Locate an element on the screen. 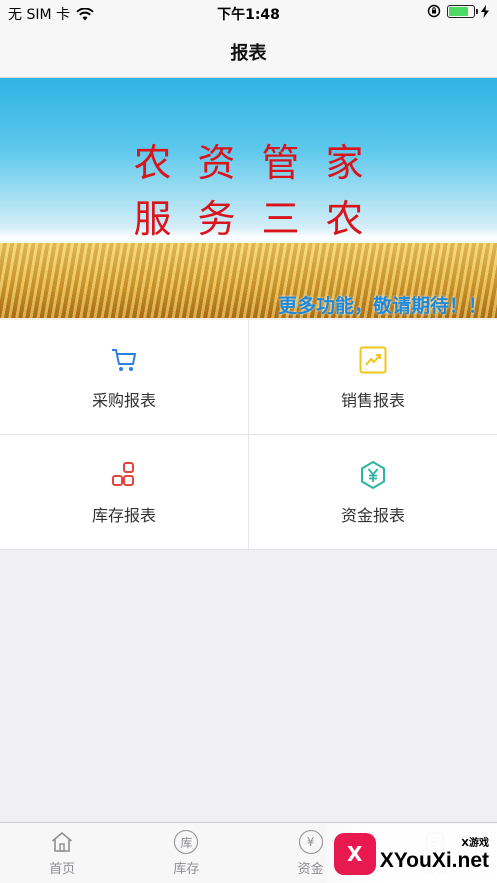 This screenshot has height=883, width=497. tab-inventory: 库 库存 is located at coordinates (186, 853).